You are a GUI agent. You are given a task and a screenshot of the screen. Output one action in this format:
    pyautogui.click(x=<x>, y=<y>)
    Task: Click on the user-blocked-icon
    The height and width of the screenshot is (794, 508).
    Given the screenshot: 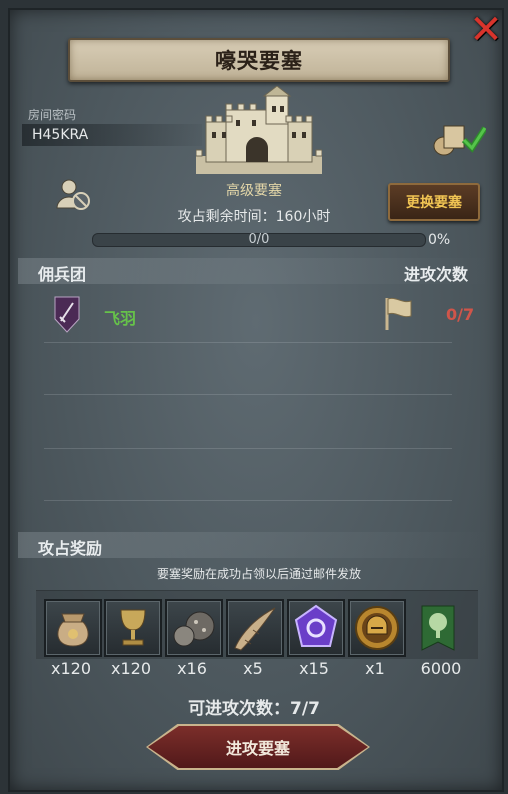 What is the action you would take?
    pyautogui.click(x=74, y=195)
    